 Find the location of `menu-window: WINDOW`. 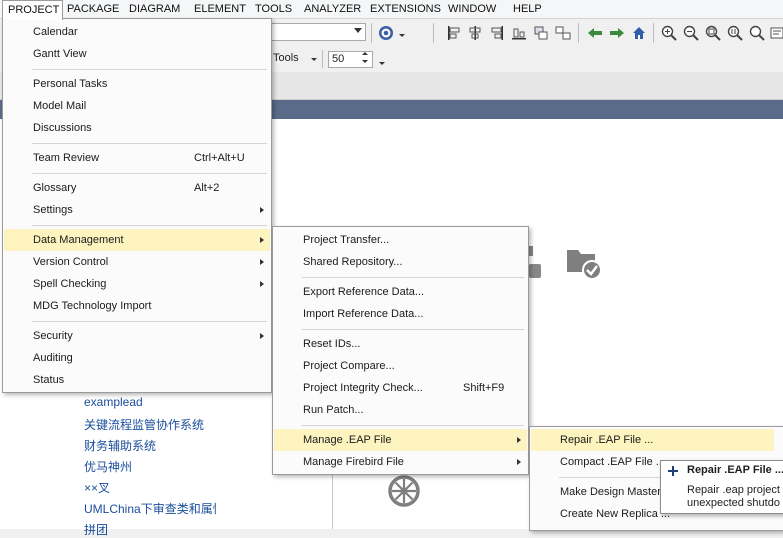

menu-window: WINDOW is located at coordinates (472, 9).